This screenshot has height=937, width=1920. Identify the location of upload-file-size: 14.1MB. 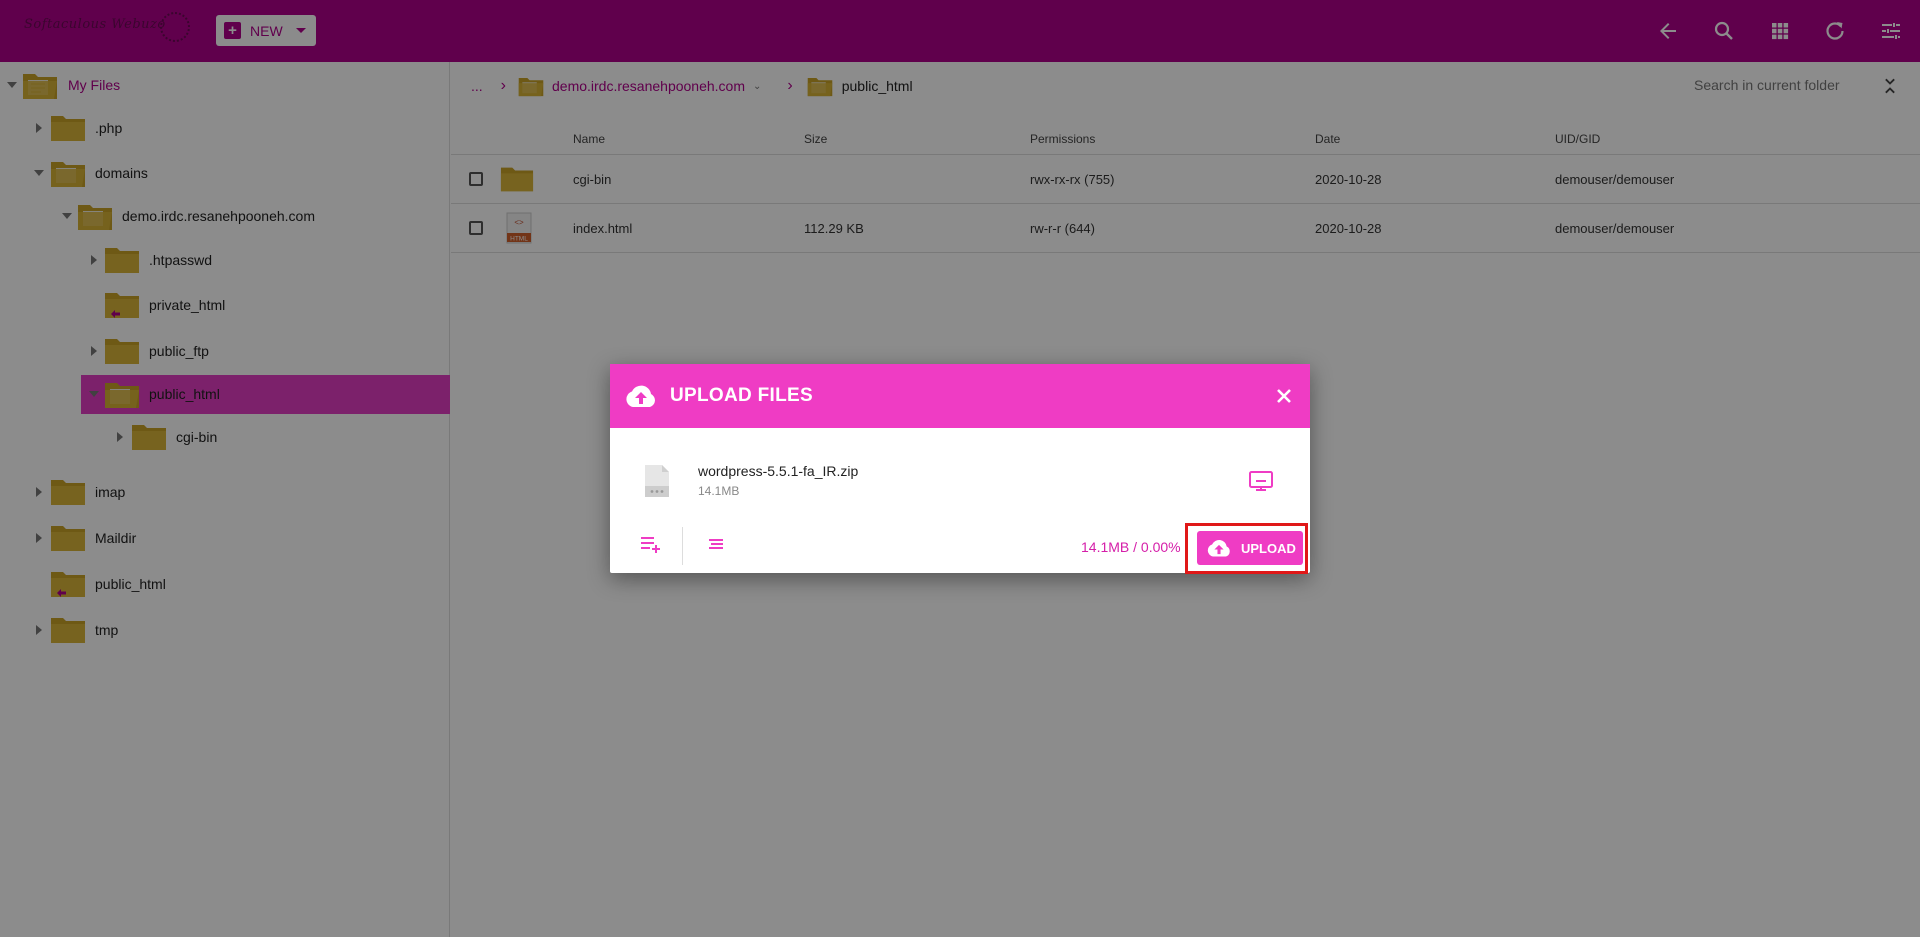
(719, 491).